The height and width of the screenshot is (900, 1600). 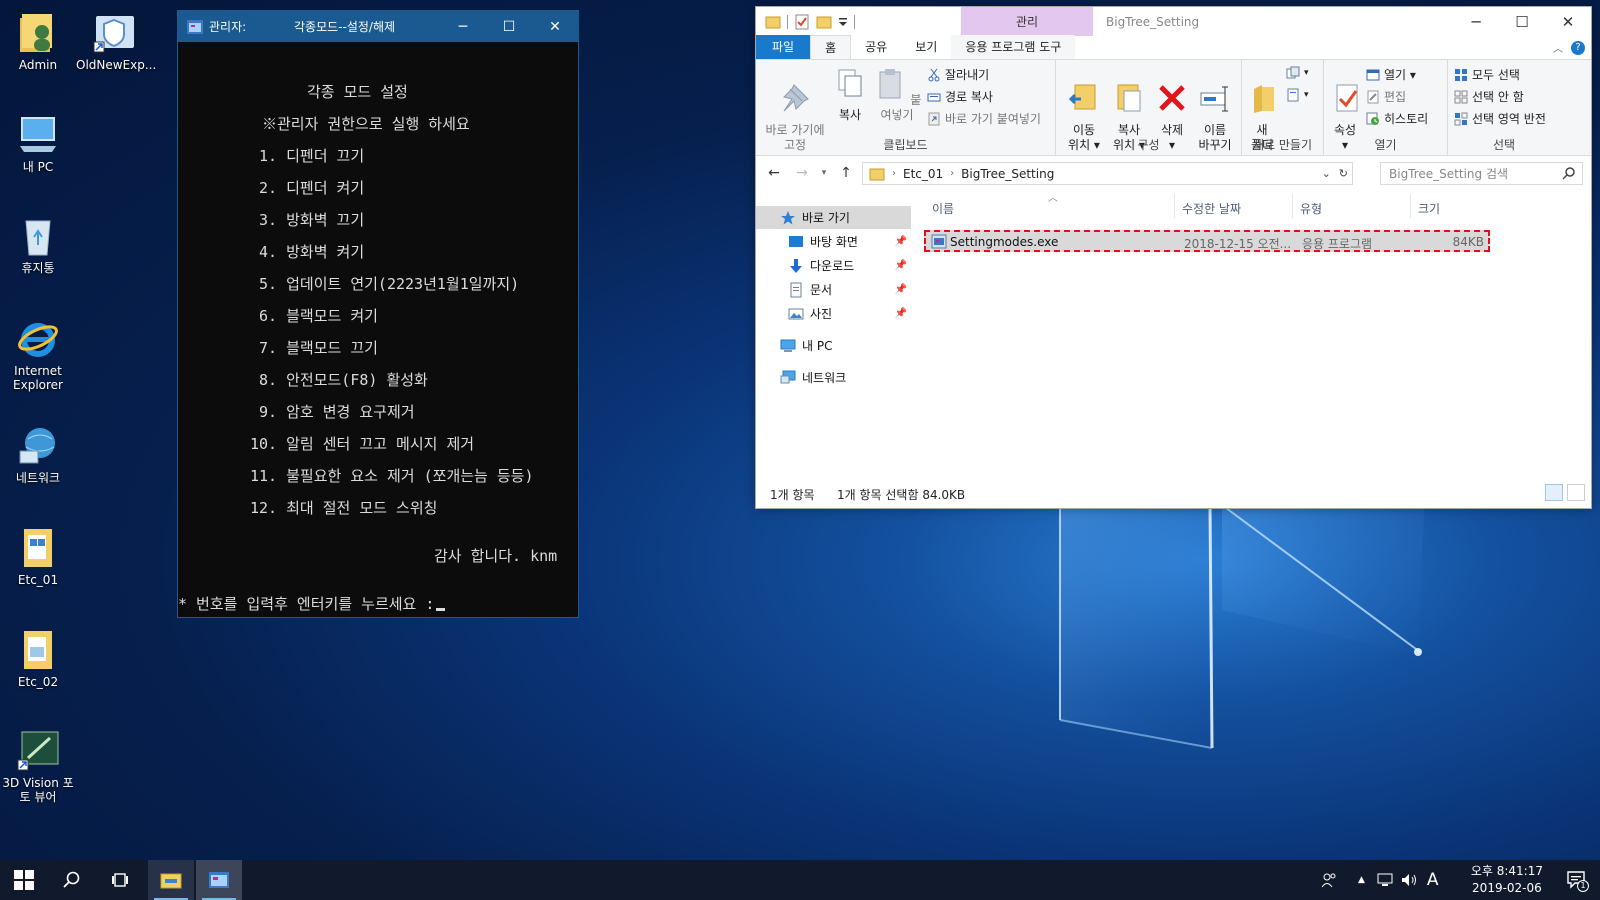 I want to click on ribbon-collapse-icon: ︿, so click(x=1558, y=47).